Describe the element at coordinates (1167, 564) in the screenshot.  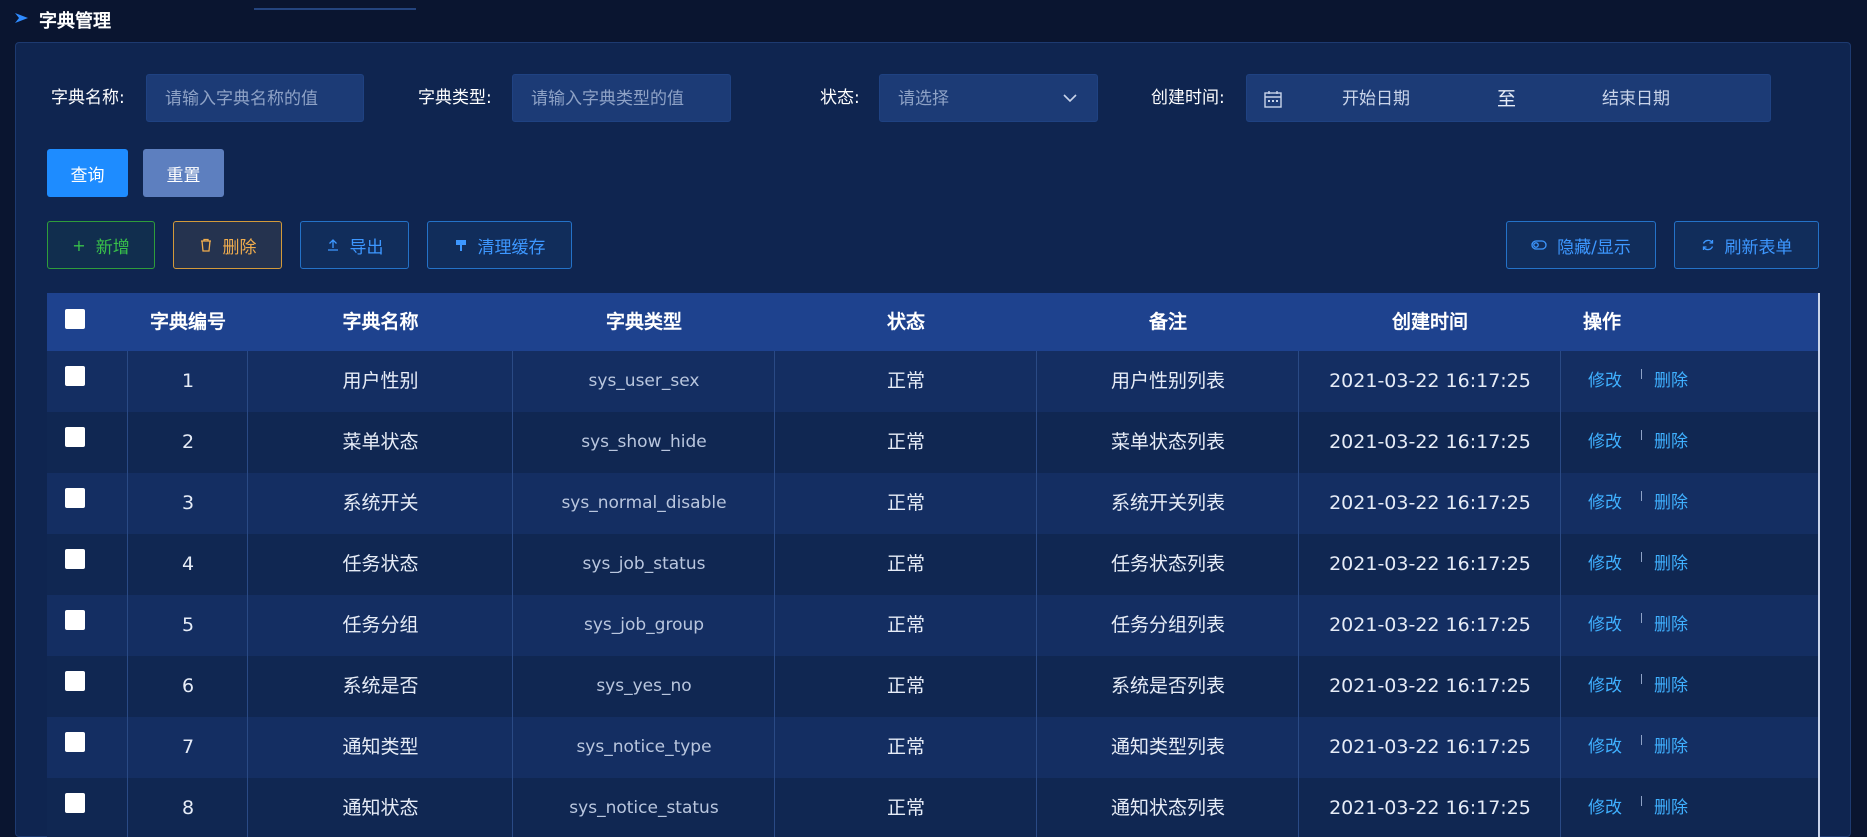
I see `cell-remark: 任务状态列表` at that location.